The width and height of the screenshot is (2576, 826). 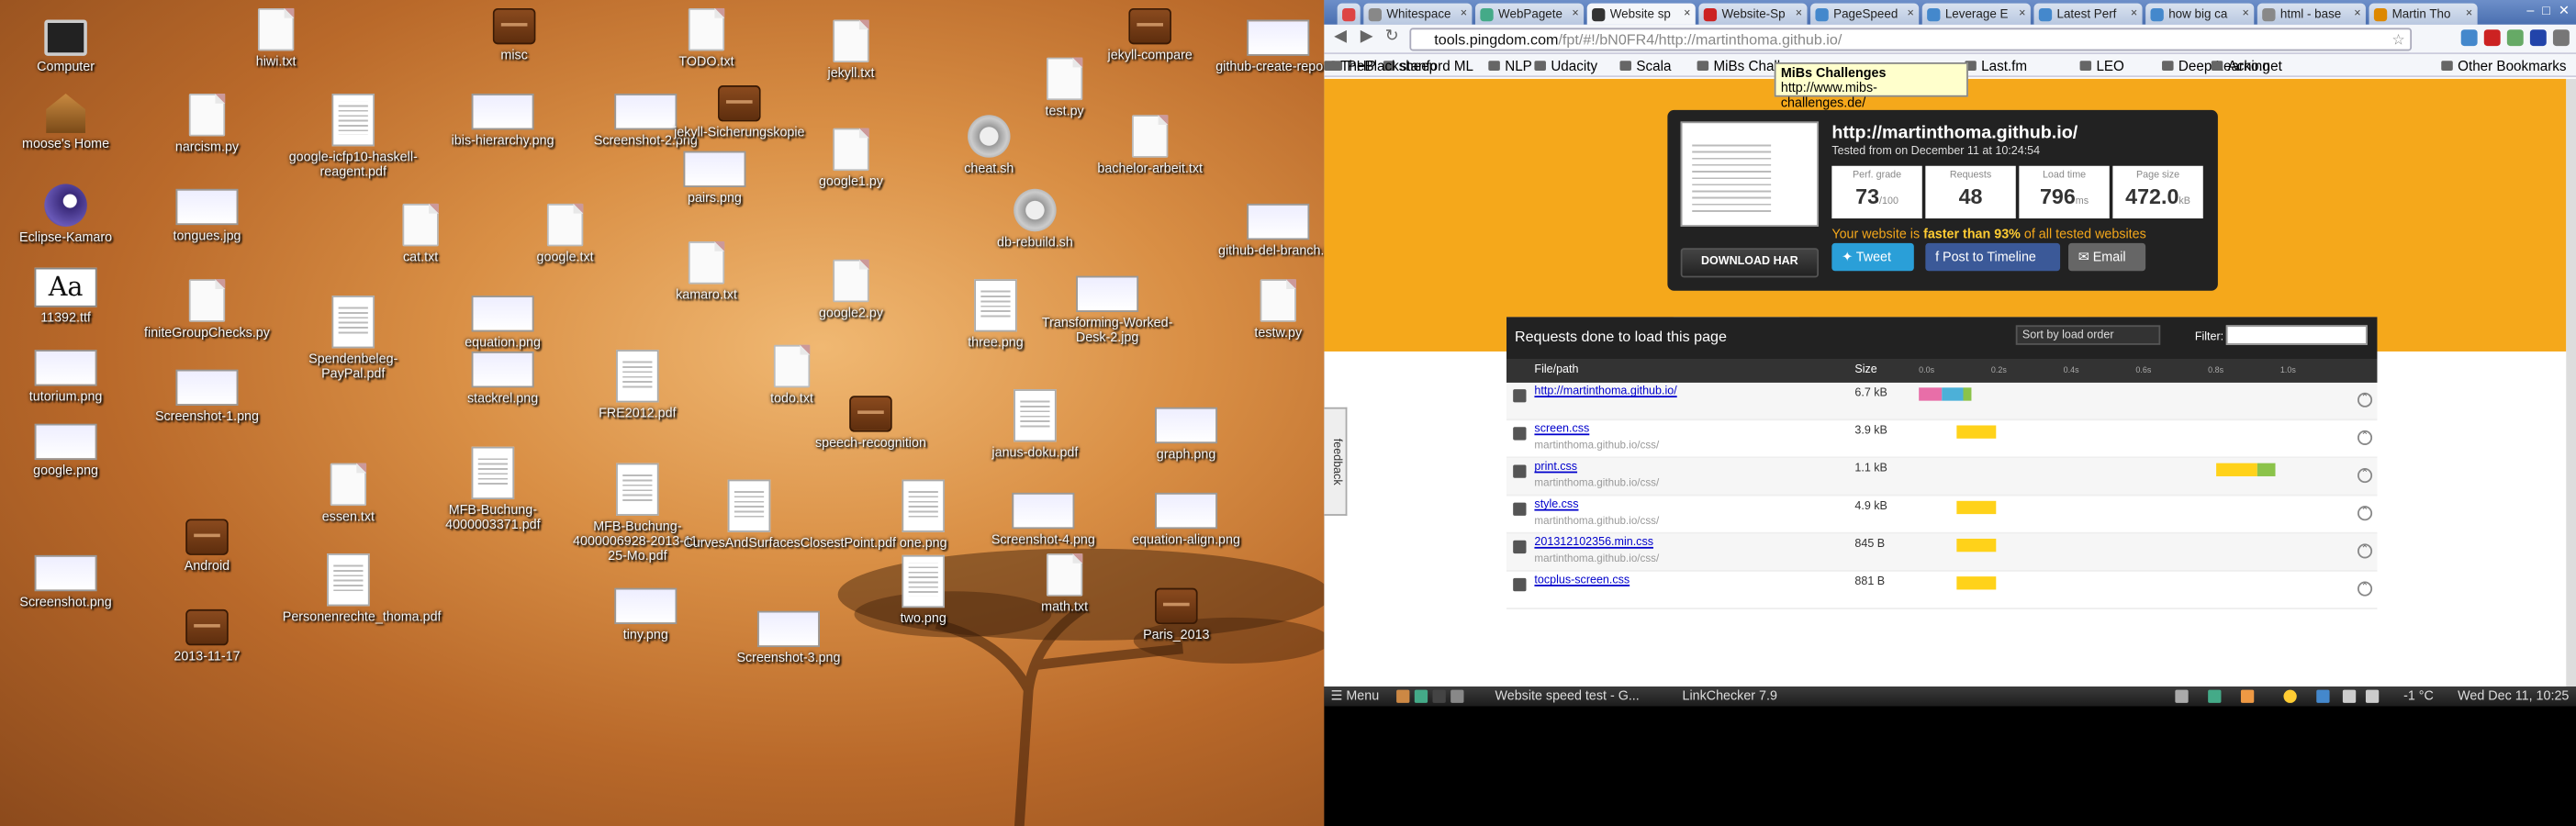 What do you see at coordinates (2530, 11) in the screenshot?
I see `minimize-icon: –` at bounding box center [2530, 11].